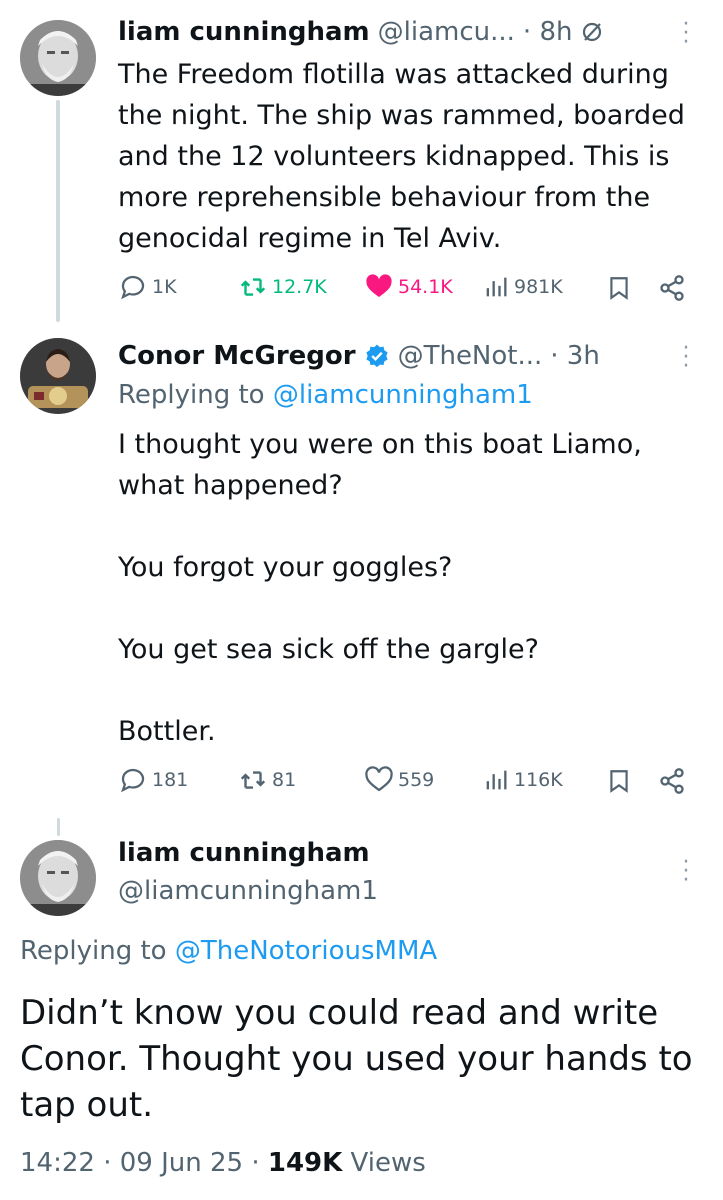 The height and width of the screenshot is (1200, 723). What do you see at coordinates (538, 780) in the screenshot?
I see `views-count: 116K` at bounding box center [538, 780].